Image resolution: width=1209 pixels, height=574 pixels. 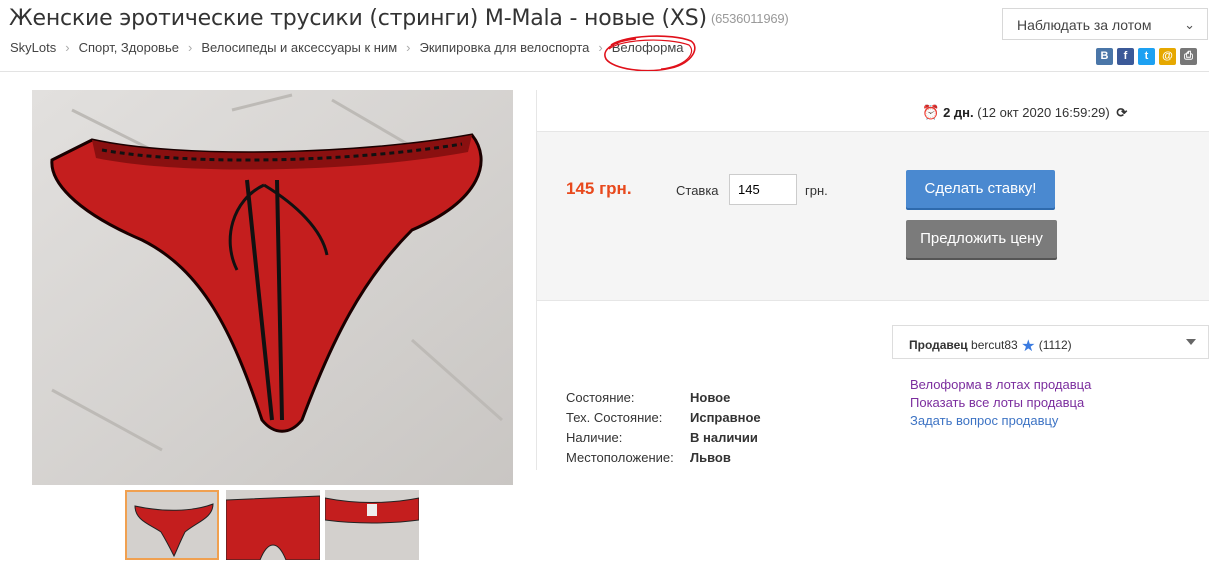 What do you see at coordinates (1189, 24) in the screenshot?
I see `chevron-down-icon: ⌄` at bounding box center [1189, 24].